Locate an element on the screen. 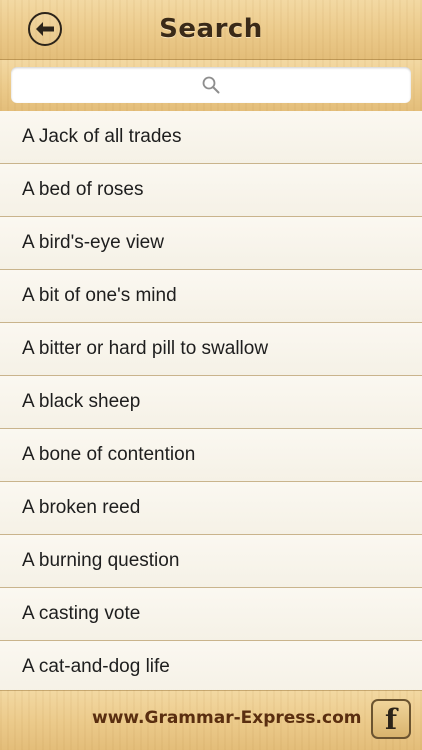  list-item-label: A bit of one's mind is located at coordinates (99, 295).